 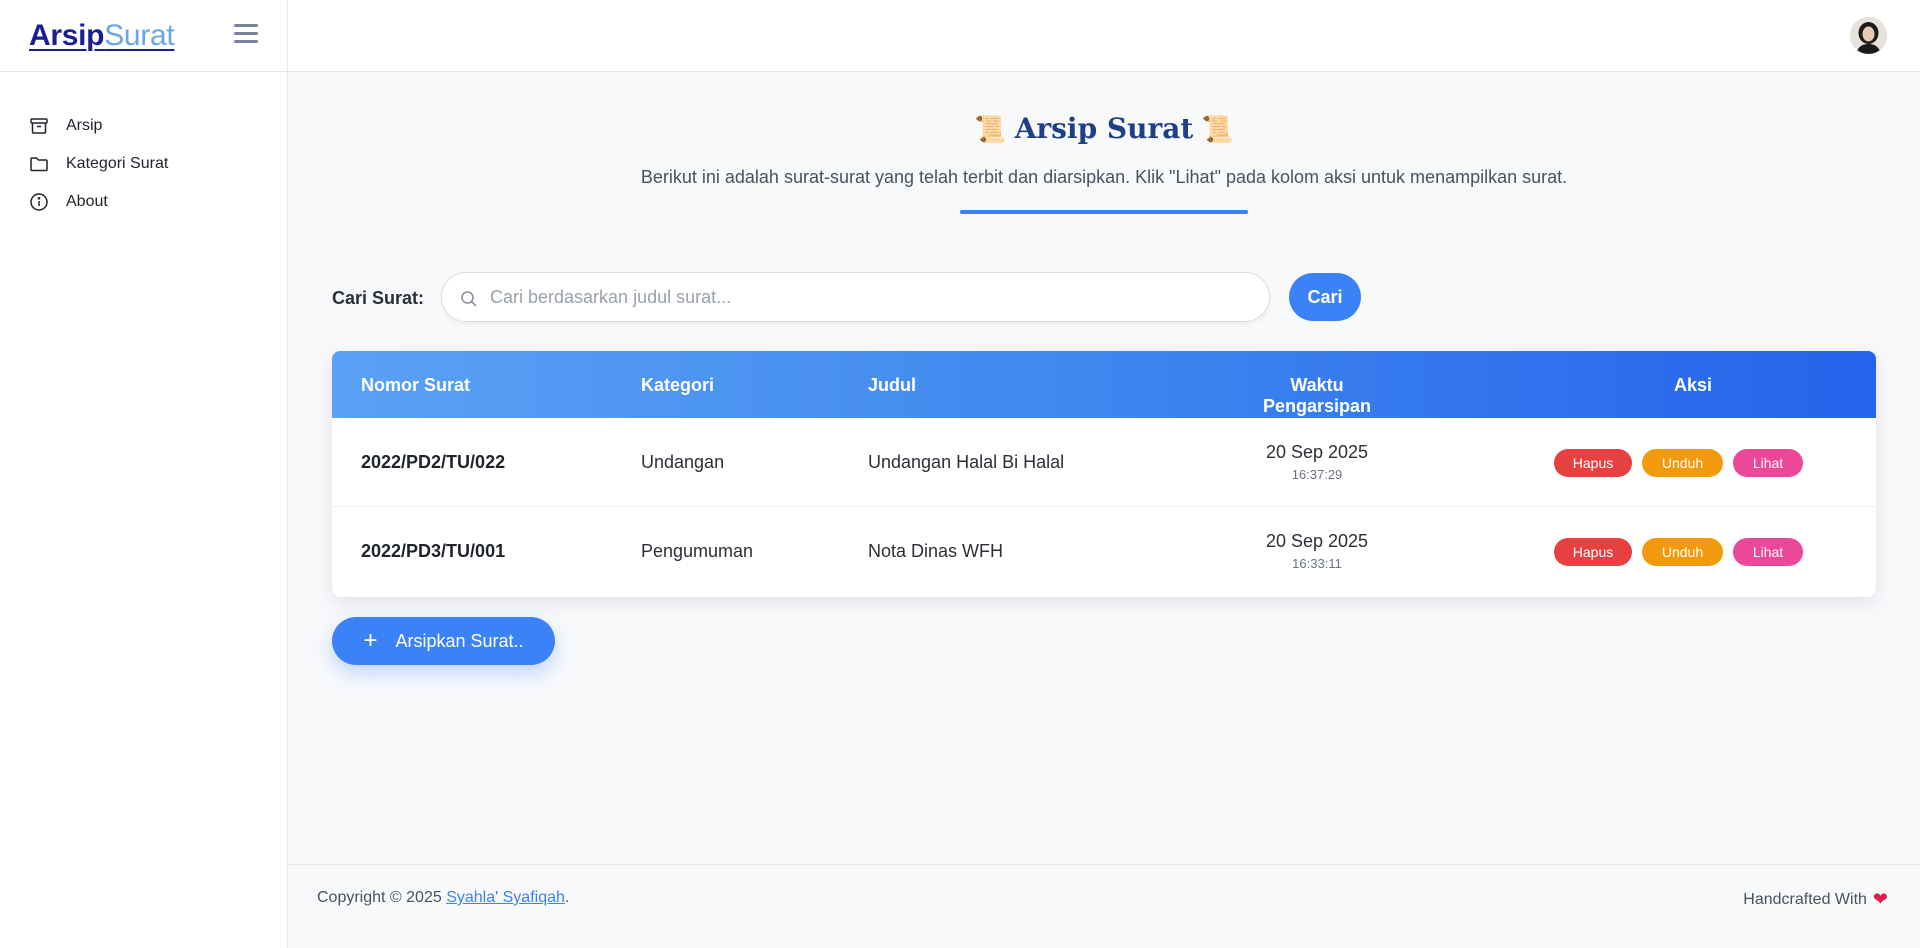 What do you see at coordinates (459, 640) in the screenshot?
I see `add-archive-label: Arsipkan Surat..` at bounding box center [459, 640].